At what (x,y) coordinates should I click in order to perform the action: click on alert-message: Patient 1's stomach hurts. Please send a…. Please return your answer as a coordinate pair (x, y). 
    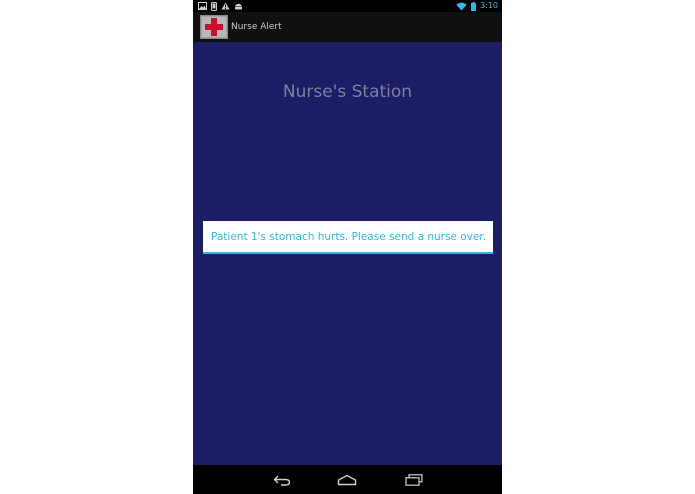
    Looking at the image, I should click on (349, 237).